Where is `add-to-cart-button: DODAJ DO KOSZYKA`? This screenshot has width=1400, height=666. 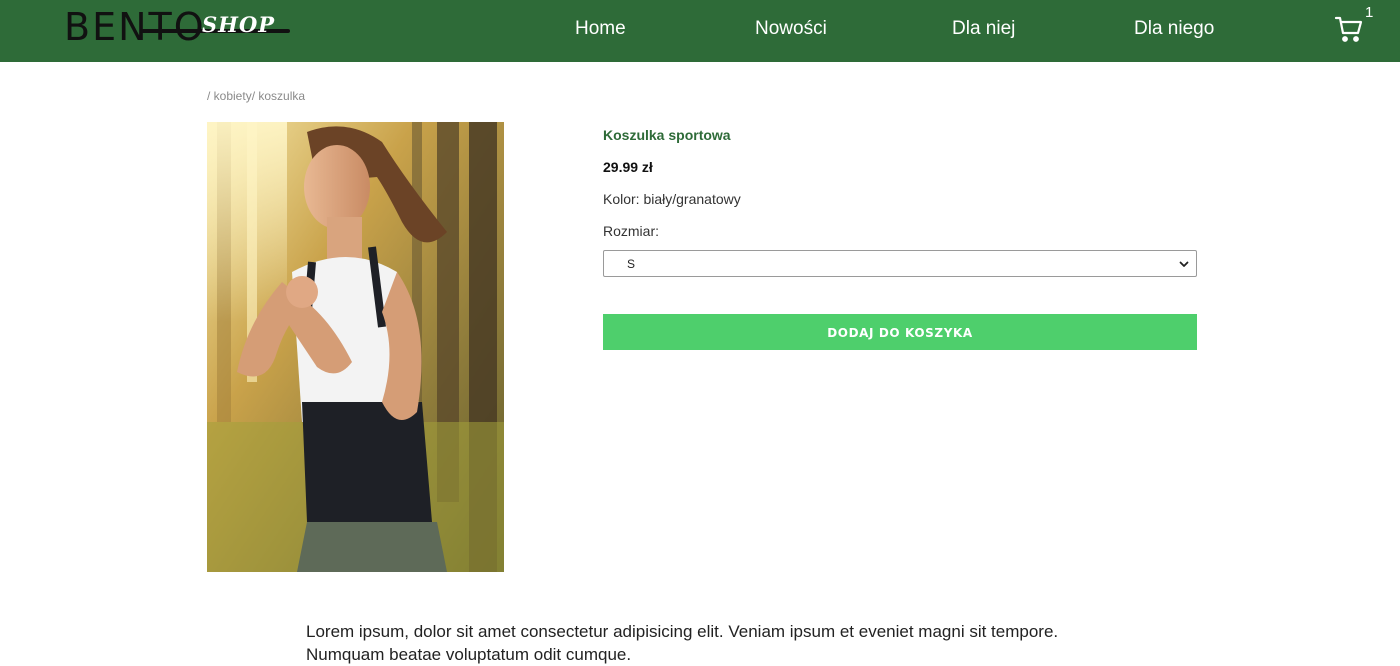
add-to-cart-button: DODAJ DO KOSZYKA is located at coordinates (900, 332).